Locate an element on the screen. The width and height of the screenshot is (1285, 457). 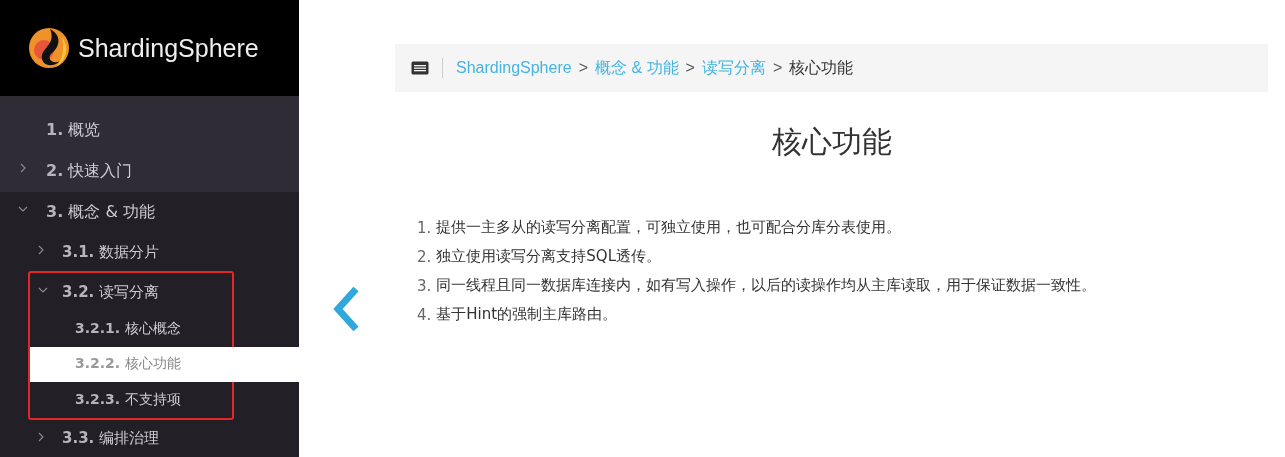
nav-item: 3.3. 编排治理 is located at coordinates (149, 438).